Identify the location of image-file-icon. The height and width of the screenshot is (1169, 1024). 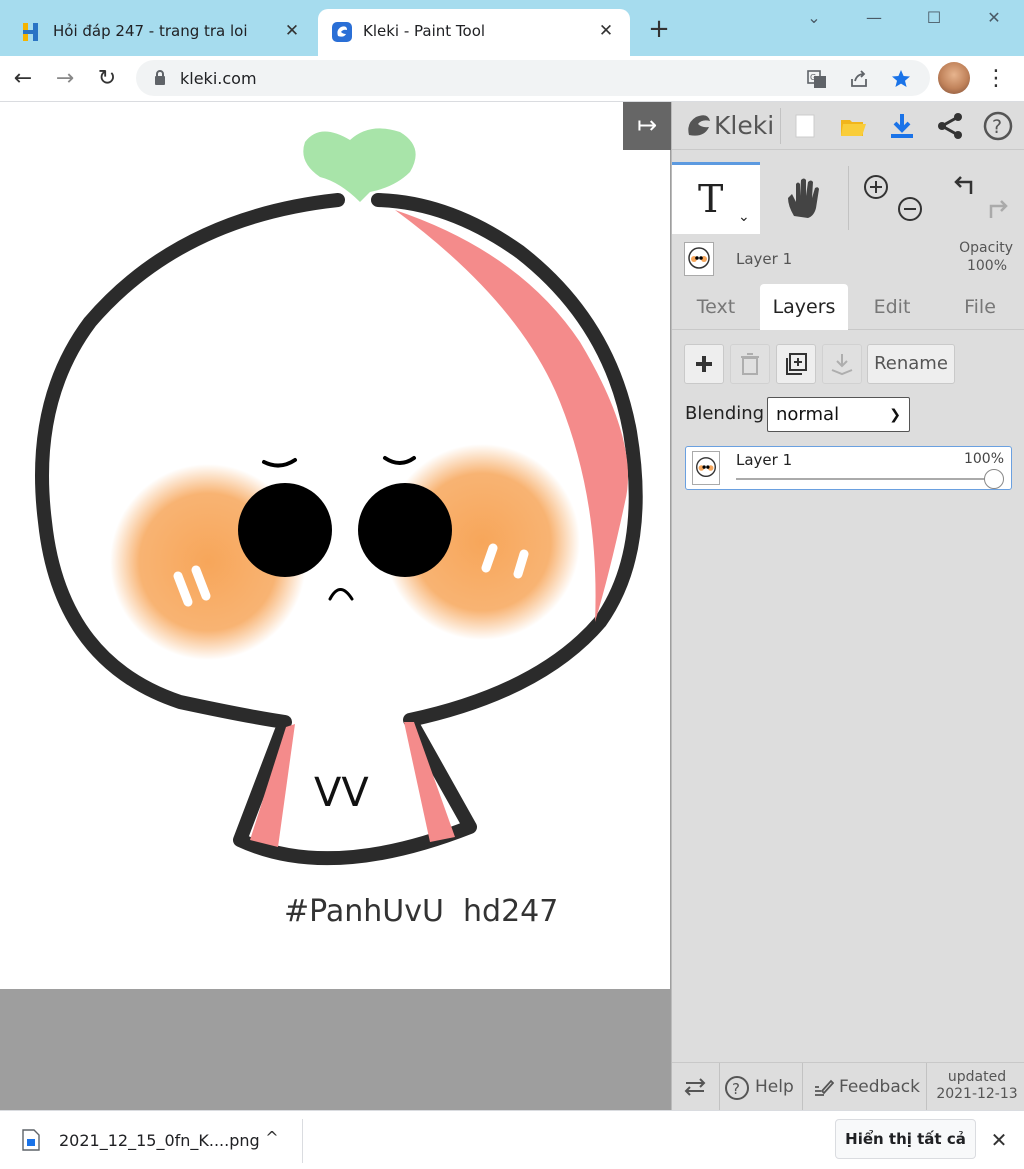
(31, 1140).